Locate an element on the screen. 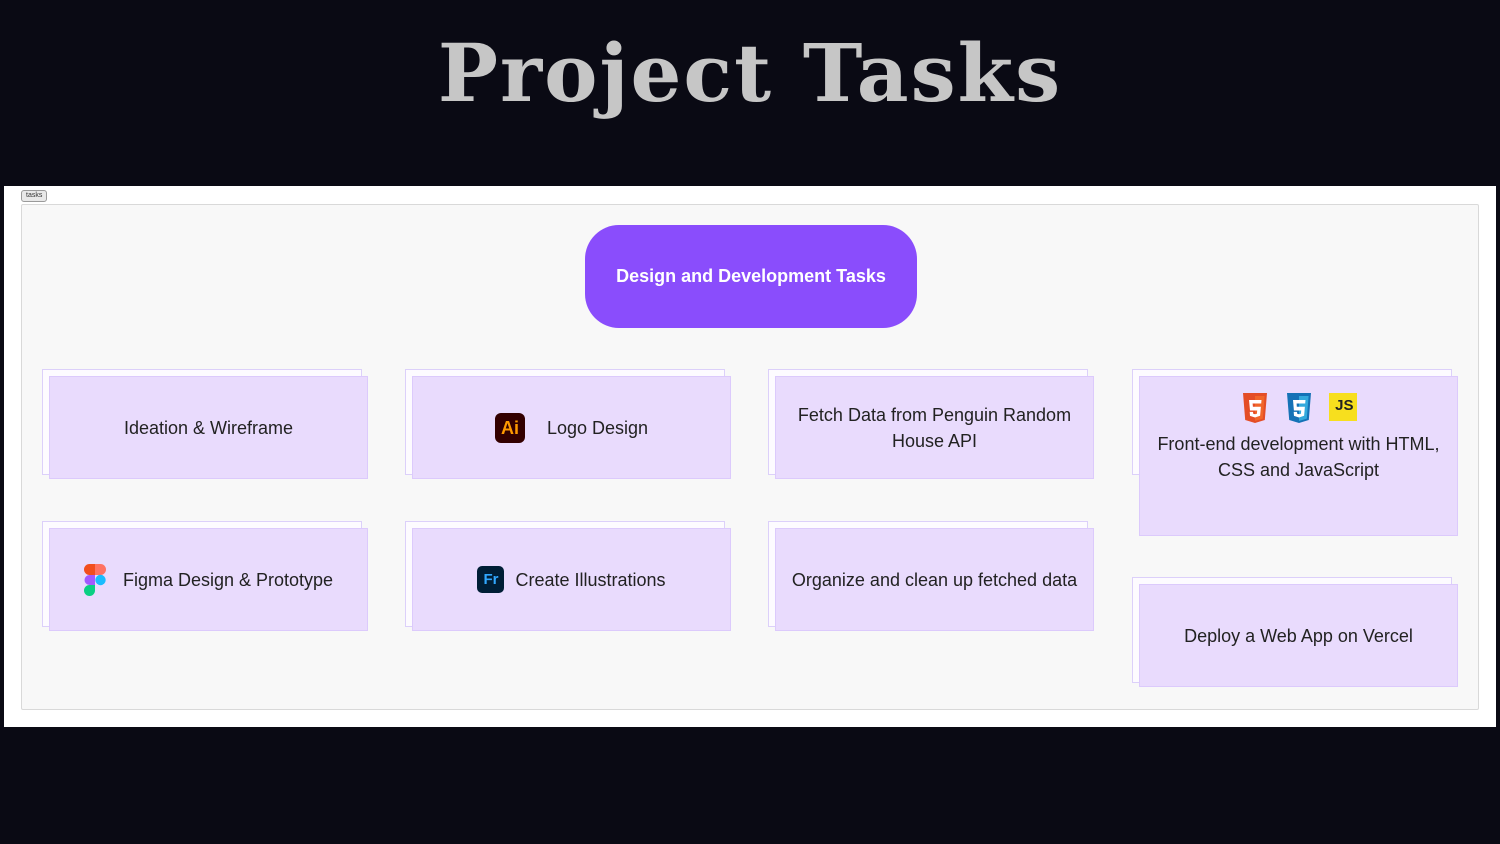 The image size is (1500, 844). task-label: Fetch Data from Penguin Random House API is located at coordinates (934, 427).